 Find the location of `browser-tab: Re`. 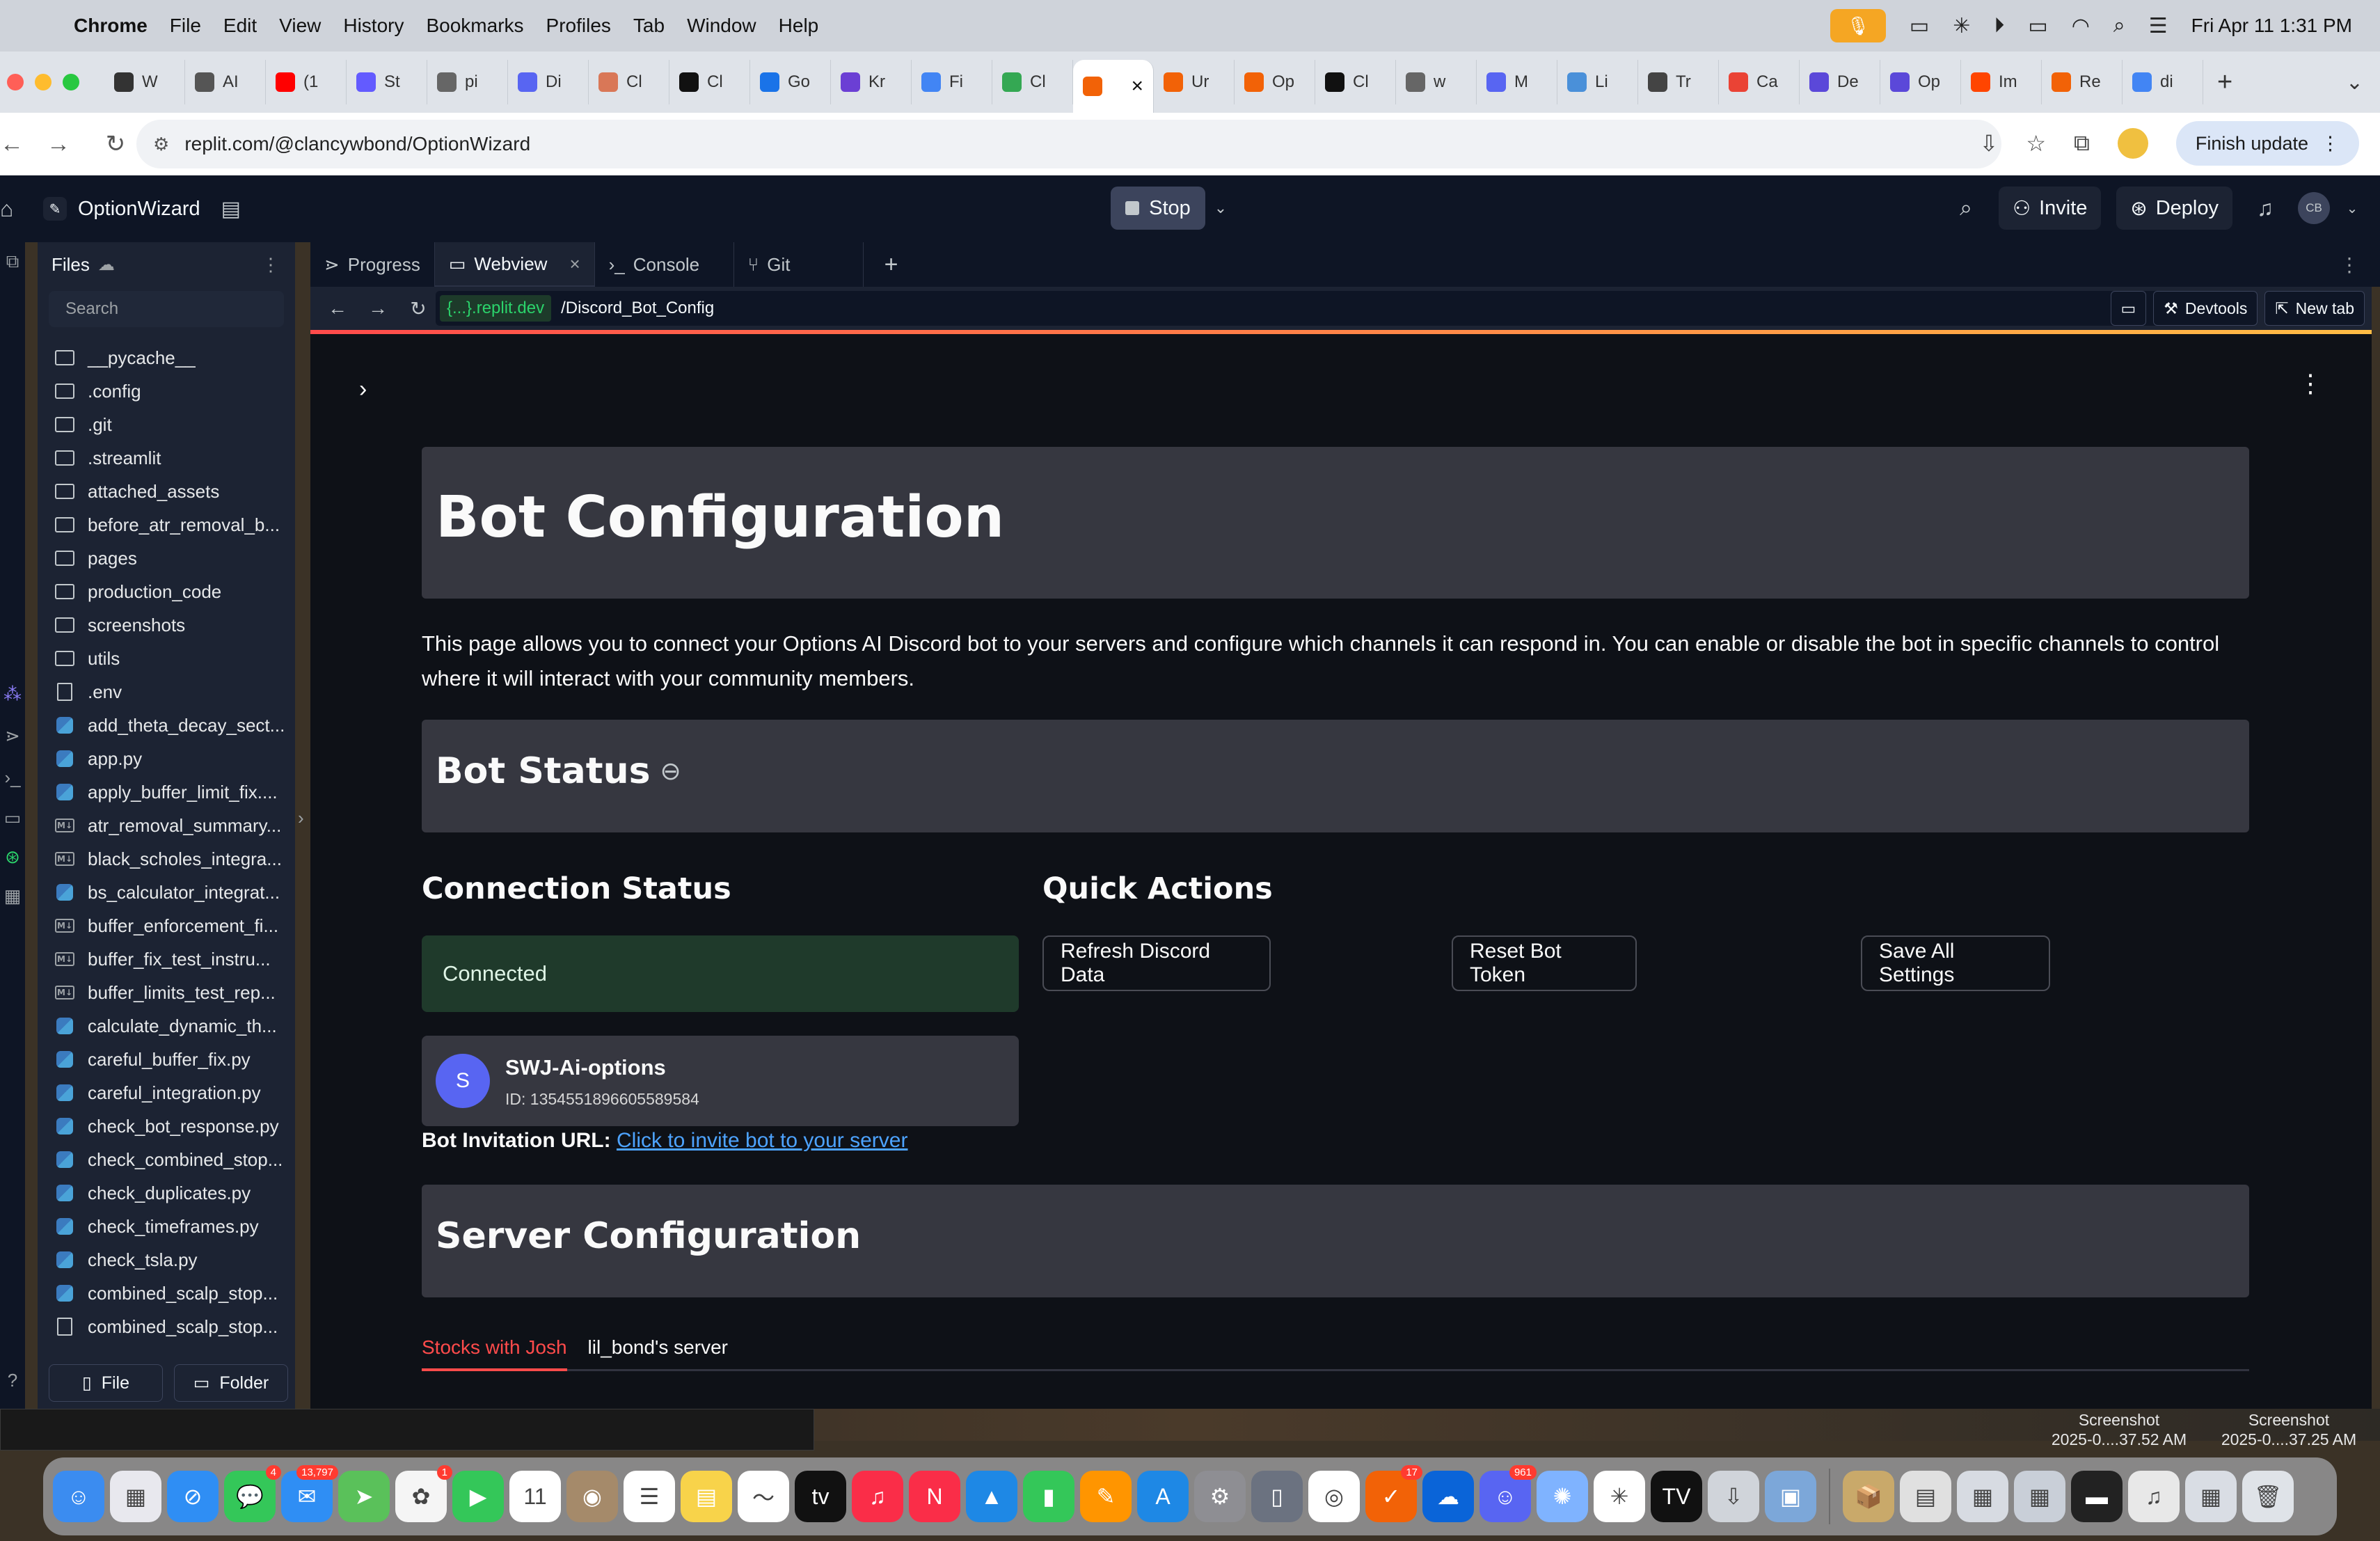

browser-tab: Re is located at coordinates (2082, 82).